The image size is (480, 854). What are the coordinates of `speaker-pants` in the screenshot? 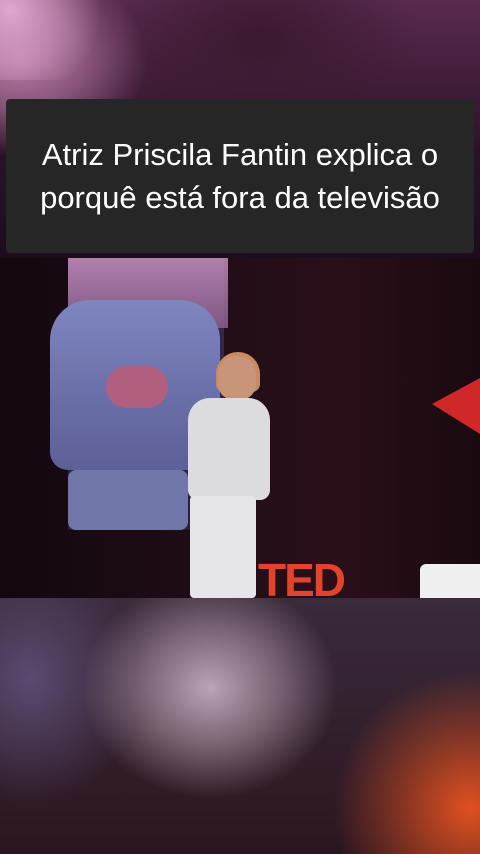 It's located at (223, 547).